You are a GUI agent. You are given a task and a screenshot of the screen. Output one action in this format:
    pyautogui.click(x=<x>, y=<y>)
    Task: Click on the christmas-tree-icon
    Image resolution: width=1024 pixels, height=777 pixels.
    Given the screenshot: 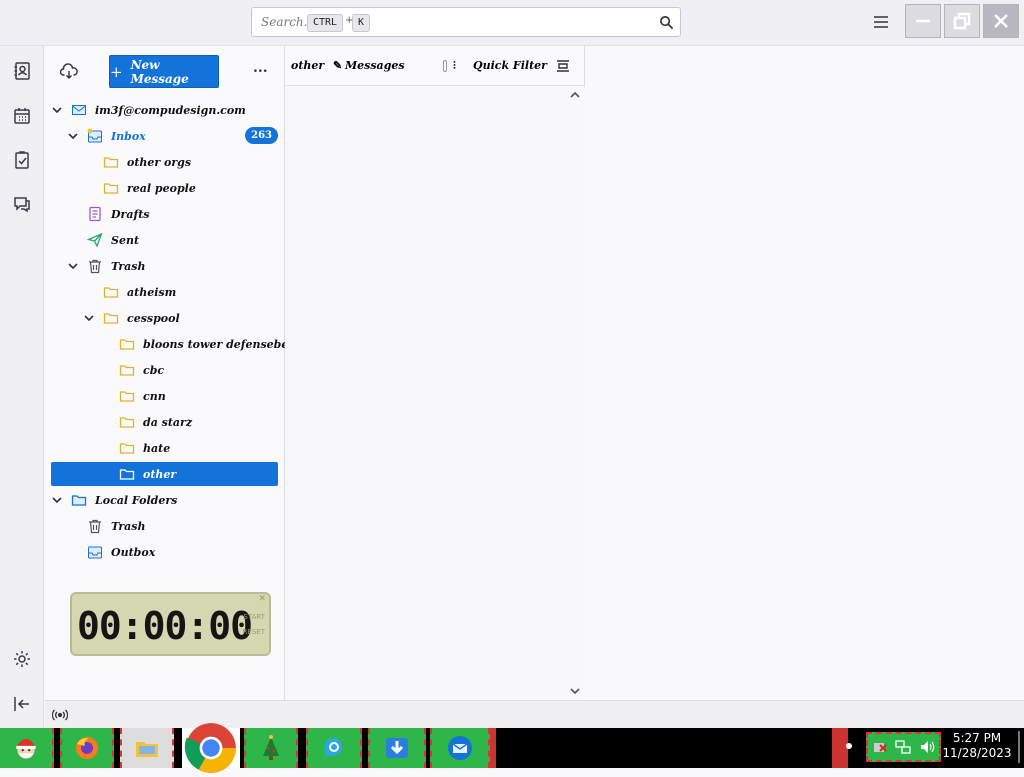 What is the action you would take?
    pyautogui.click(x=271, y=747)
    